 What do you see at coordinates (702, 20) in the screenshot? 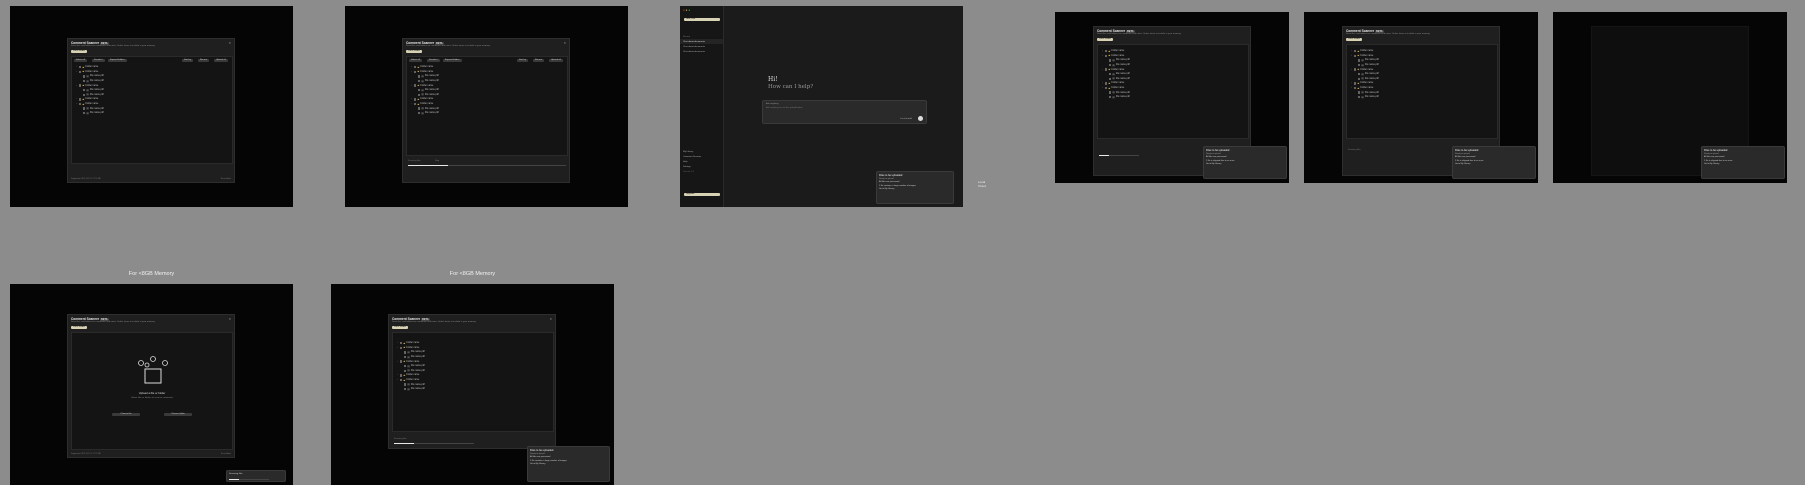
I see `new-chat-button: New chat` at bounding box center [702, 20].